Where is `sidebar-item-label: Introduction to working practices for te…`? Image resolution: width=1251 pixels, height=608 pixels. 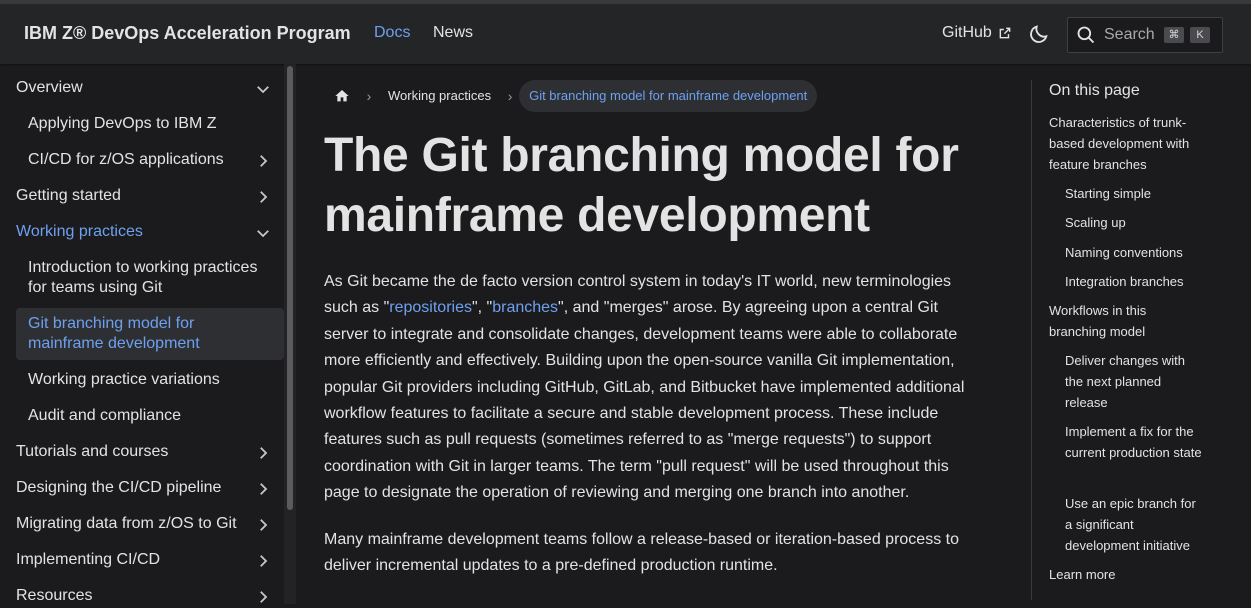 sidebar-item-label: Introduction to working practices for te… is located at coordinates (143, 277).